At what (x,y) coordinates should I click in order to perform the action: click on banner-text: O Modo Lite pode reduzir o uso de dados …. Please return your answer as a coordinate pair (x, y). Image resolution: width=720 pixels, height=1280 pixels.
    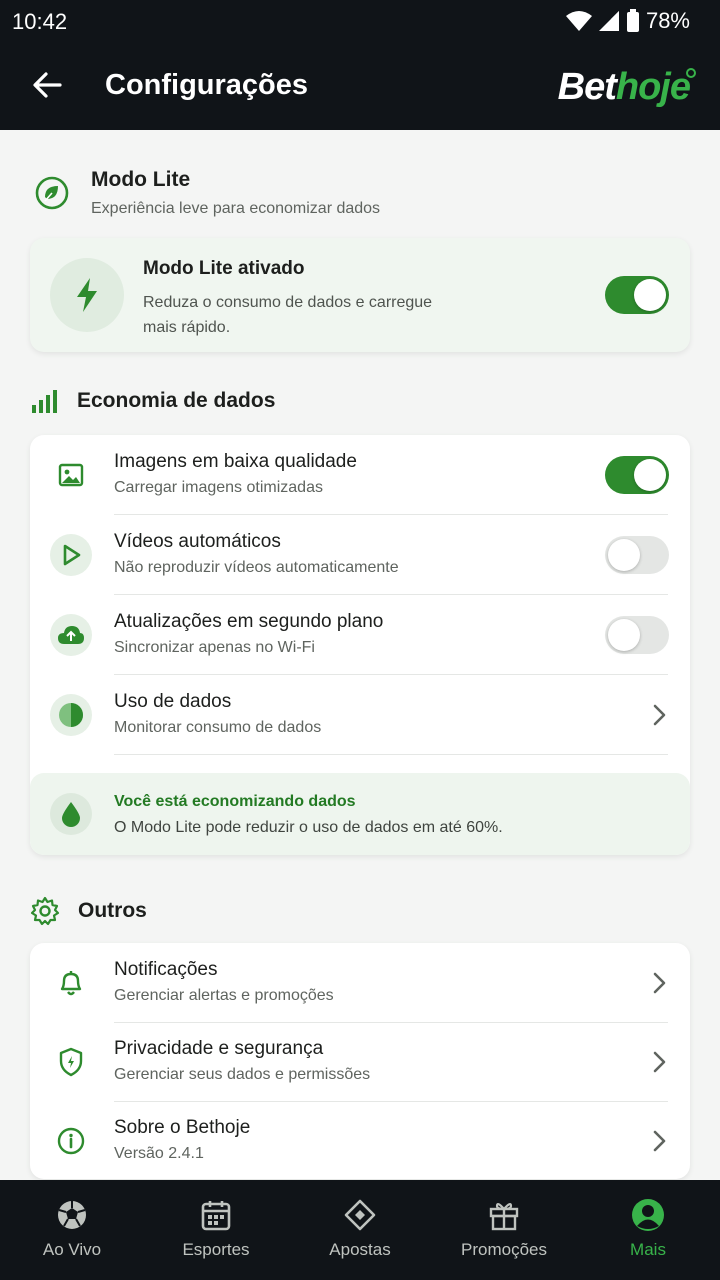
    Looking at the image, I should click on (308, 827).